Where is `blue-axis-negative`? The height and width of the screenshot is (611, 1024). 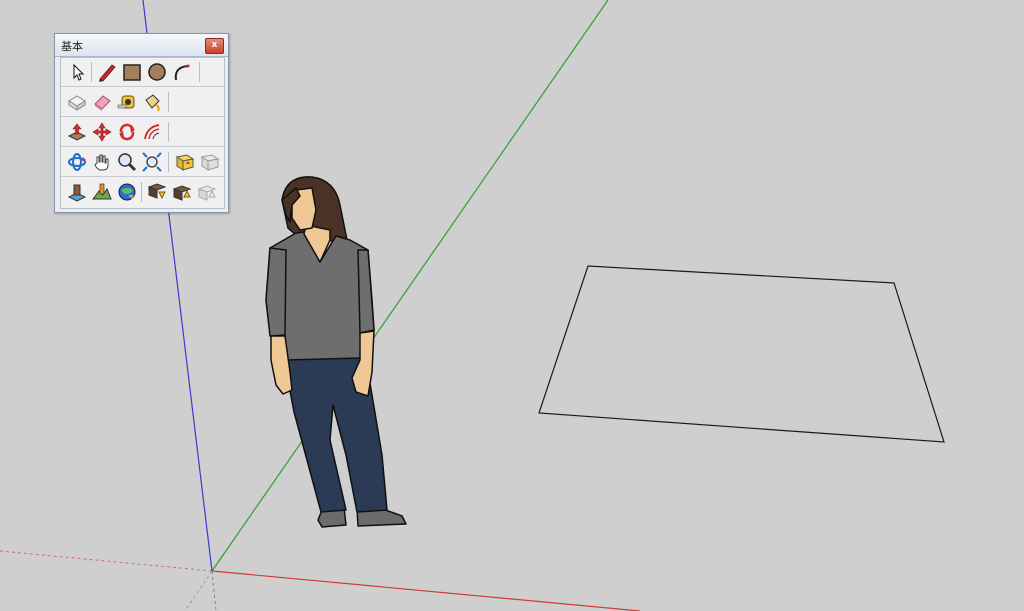 blue-axis-negative is located at coordinates (214, 590).